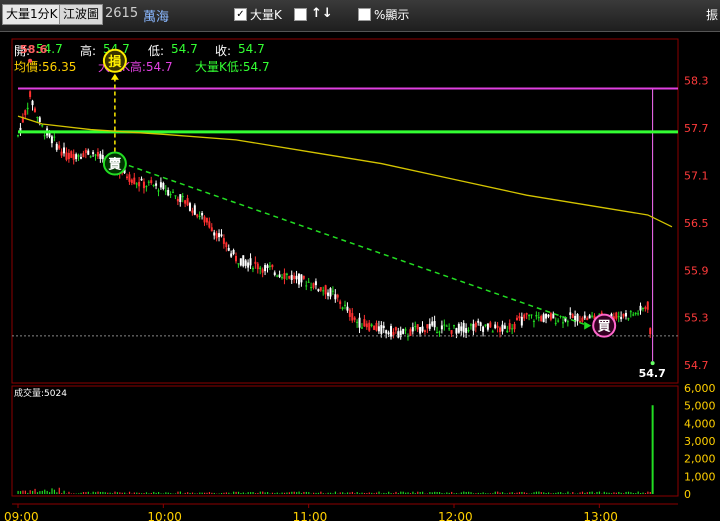  I want to click on volume-tick-label: 4,000, so click(700, 423).